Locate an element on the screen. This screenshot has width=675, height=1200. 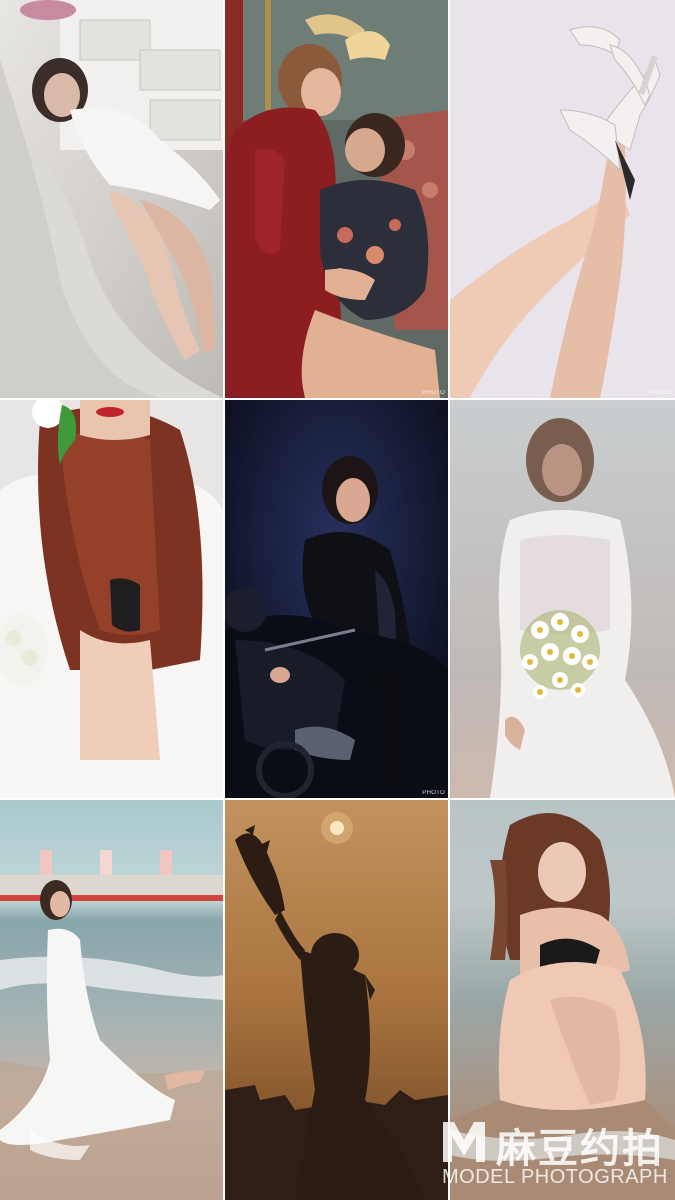
photo-3: PHOTO is located at coordinates (562, 199).